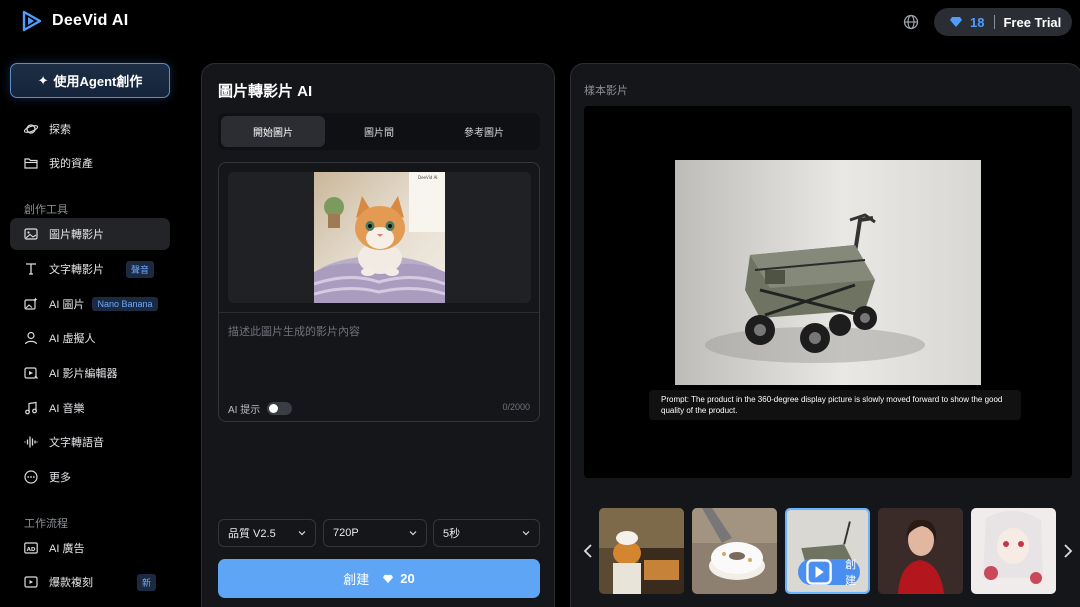 This screenshot has width=1080, height=607. I want to click on chevron-left-icon, so click(588, 551).